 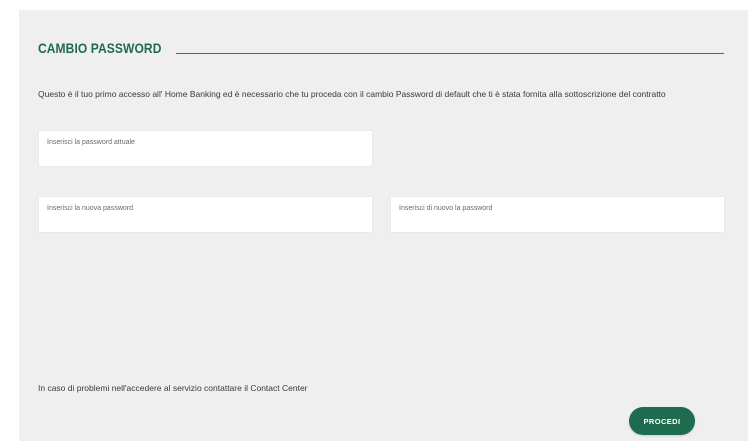 I want to click on page-title: CAMBIO PASSWORD, so click(x=100, y=48).